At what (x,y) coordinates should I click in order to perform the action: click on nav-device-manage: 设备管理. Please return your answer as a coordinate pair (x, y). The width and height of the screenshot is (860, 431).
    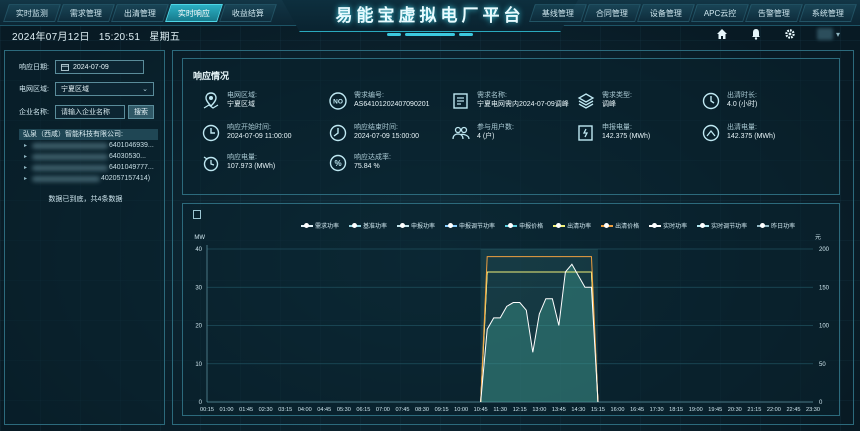
    Looking at the image, I should click on (665, 13).